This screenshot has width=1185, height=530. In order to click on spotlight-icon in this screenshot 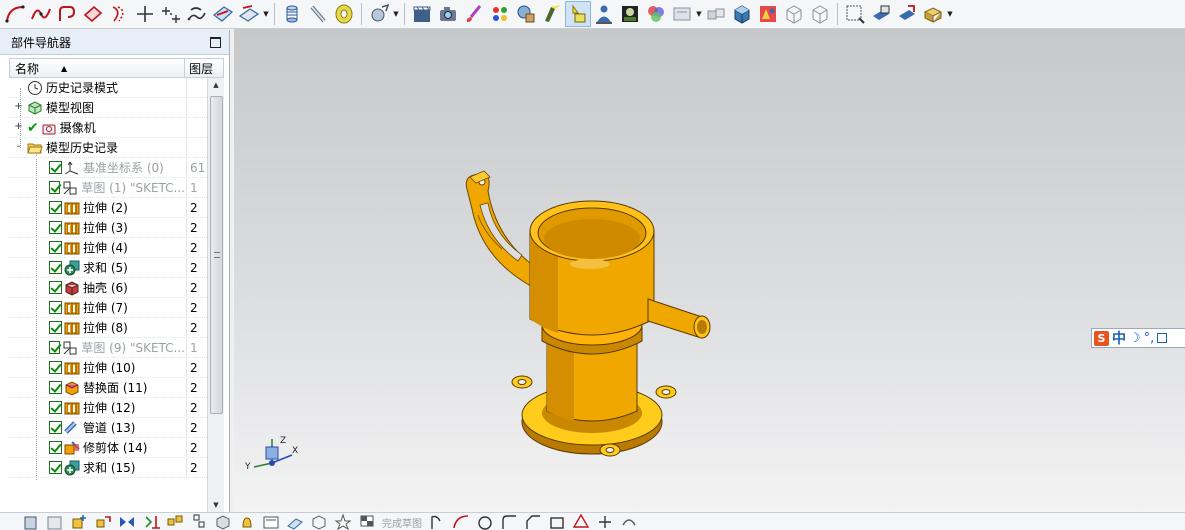, I will do `click(552, 14)`.